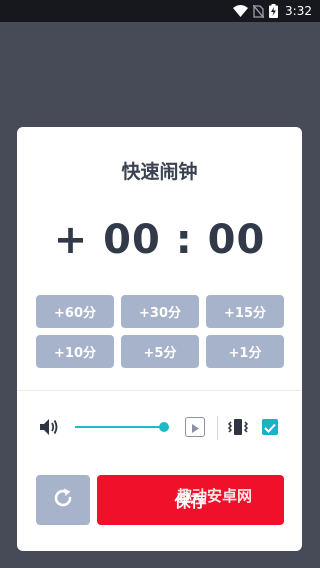  I want to click on vibrate-checkbox, so click(270, 427).